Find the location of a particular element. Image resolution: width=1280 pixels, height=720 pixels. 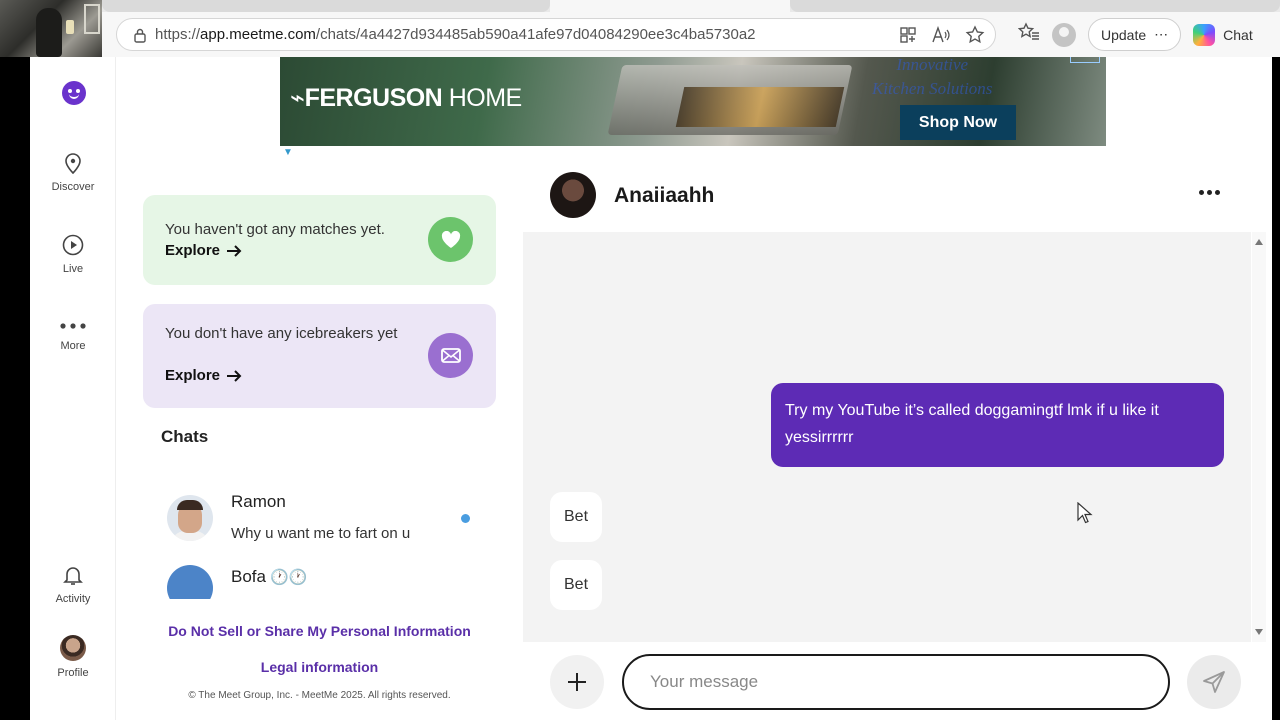

ad-shop-now-button: Shop Now is located at coordinates (958, 122).